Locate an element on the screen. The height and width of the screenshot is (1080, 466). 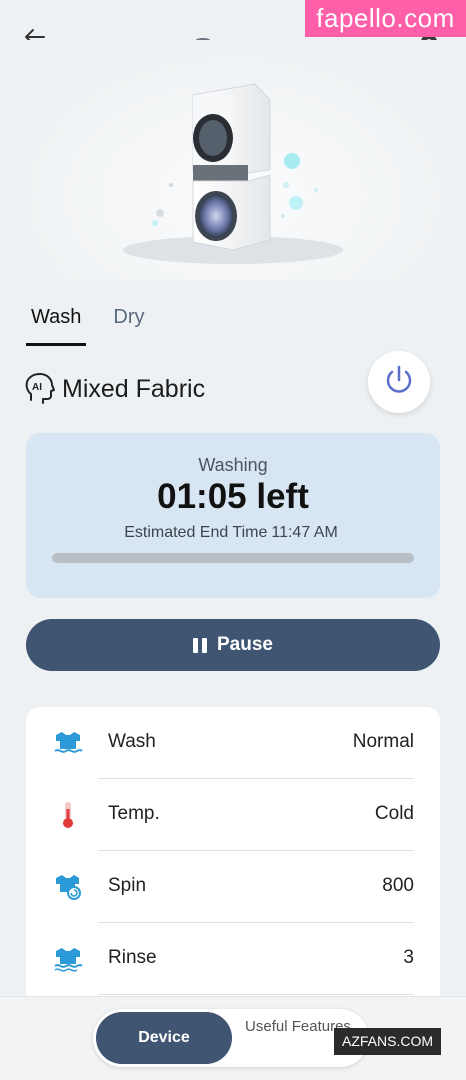
pause-label: Pause is located at coordinates (245, 644).